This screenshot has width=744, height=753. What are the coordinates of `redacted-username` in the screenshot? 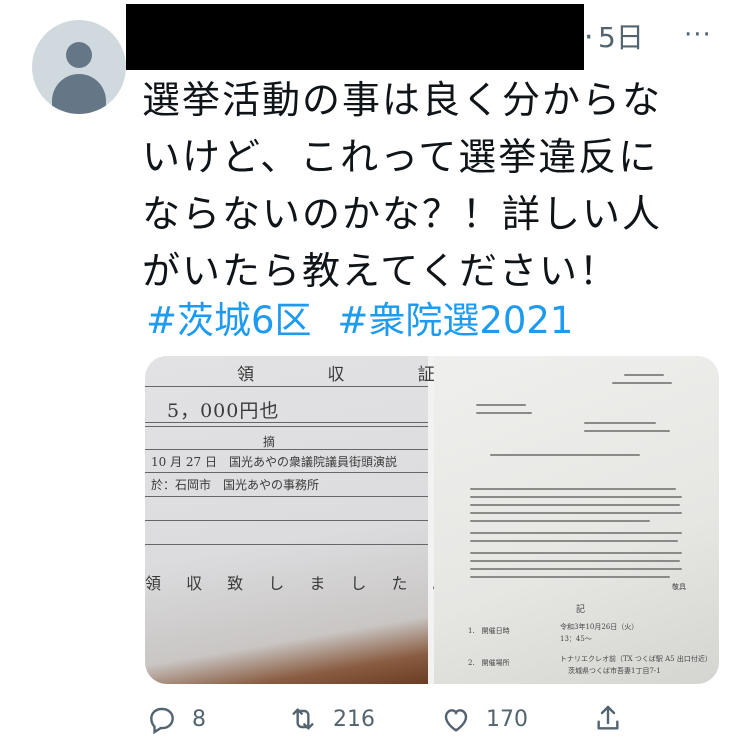 It's located at (355, 37).